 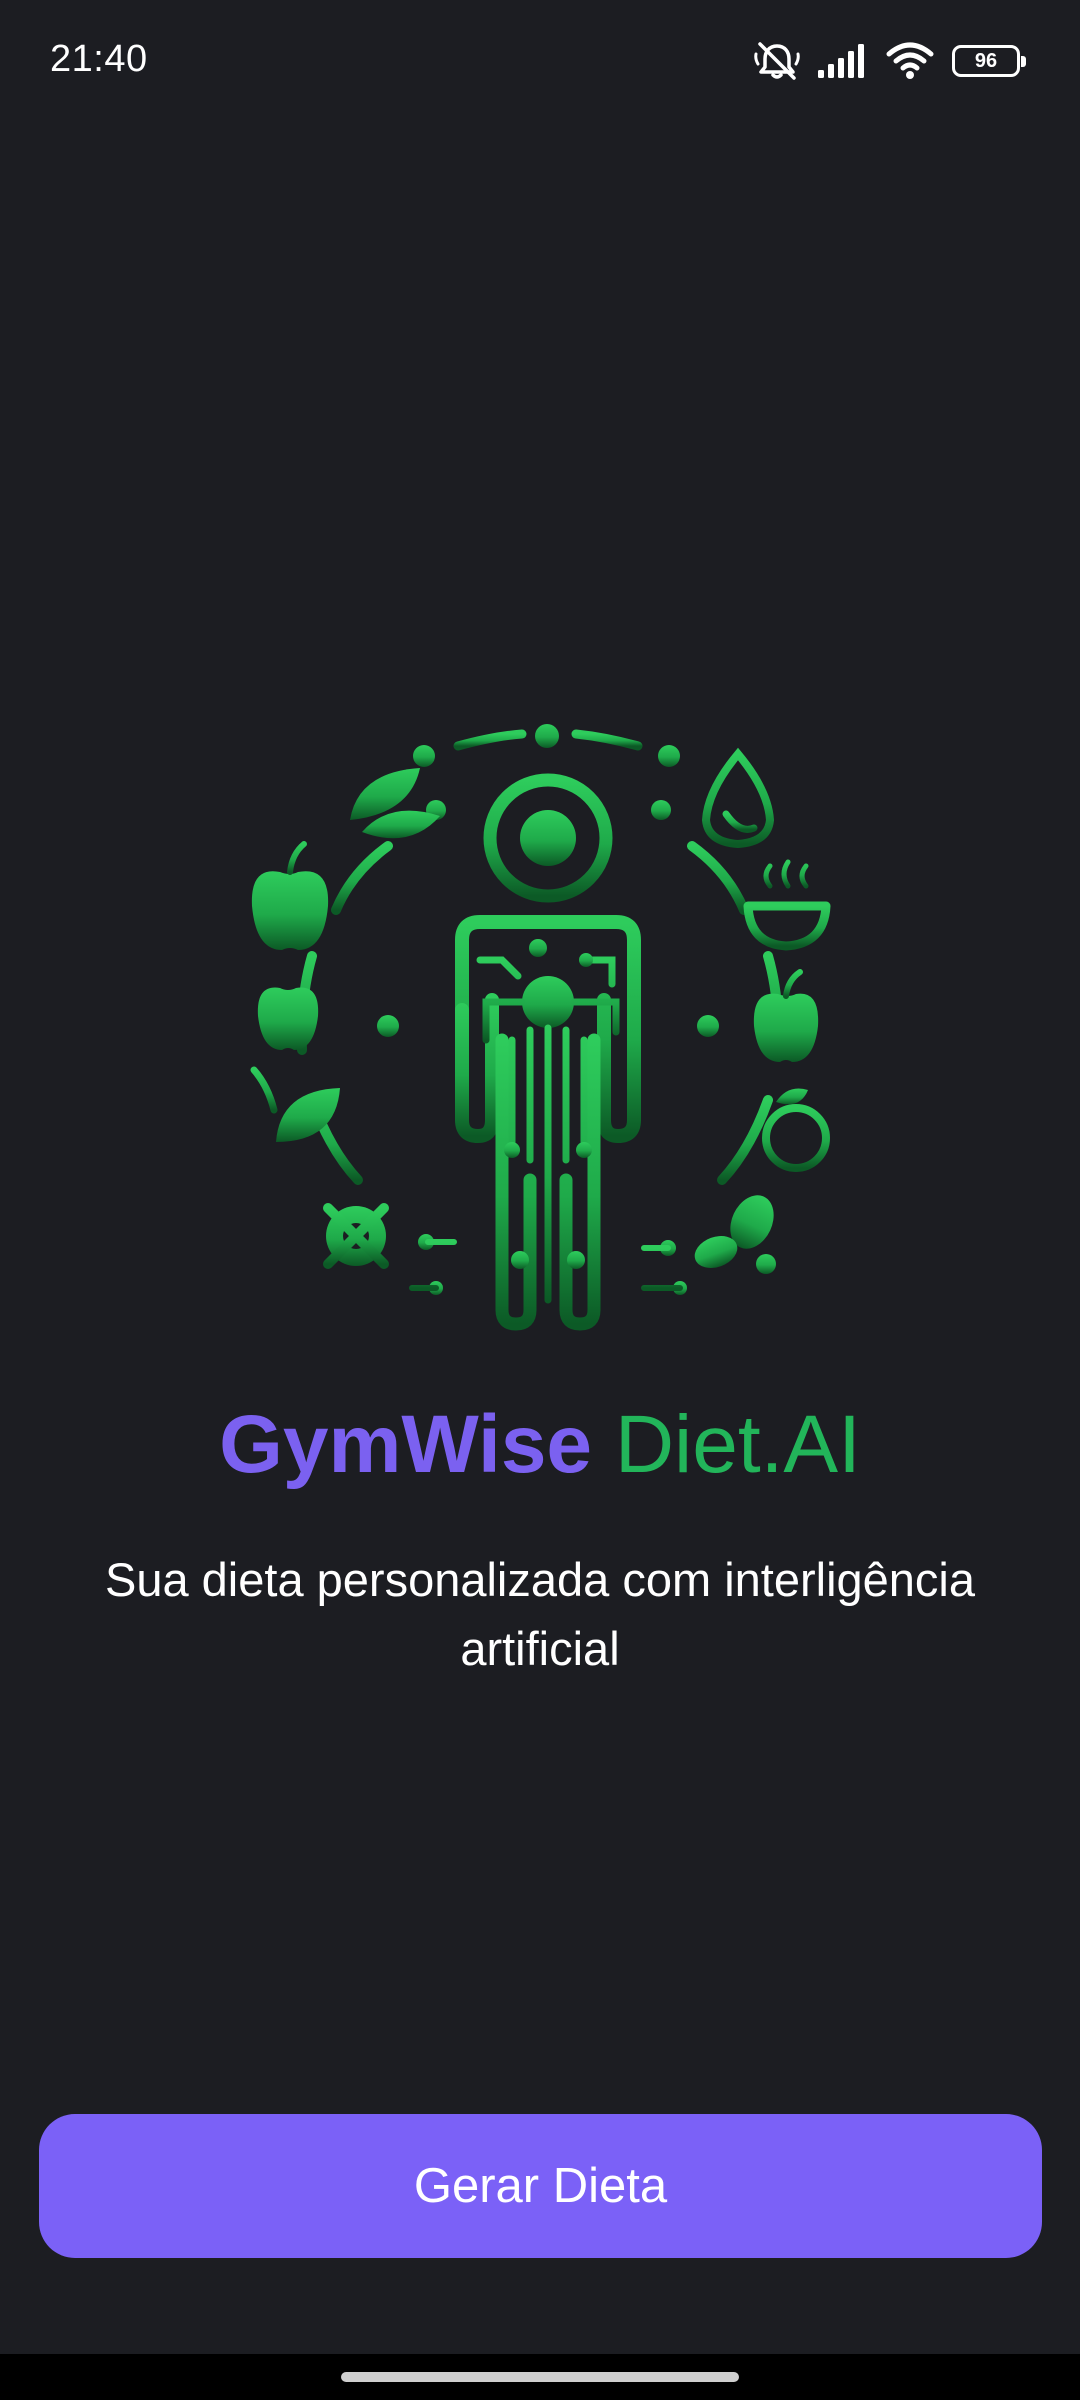 I want to click on generate-diet-button: Gerar Dieta, so click(x=540, y=2186).